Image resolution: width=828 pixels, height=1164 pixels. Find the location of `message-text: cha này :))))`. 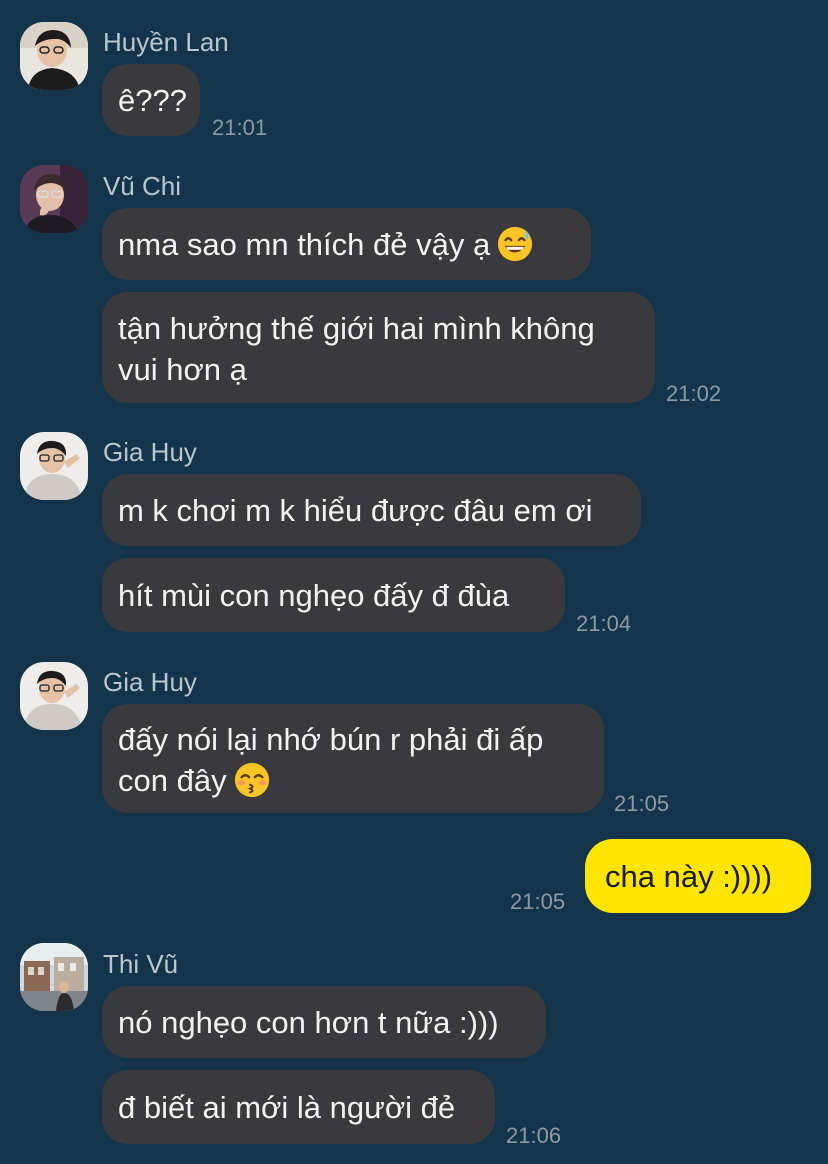

message-text: cha này :)))) is located at coordinates (689, 876).